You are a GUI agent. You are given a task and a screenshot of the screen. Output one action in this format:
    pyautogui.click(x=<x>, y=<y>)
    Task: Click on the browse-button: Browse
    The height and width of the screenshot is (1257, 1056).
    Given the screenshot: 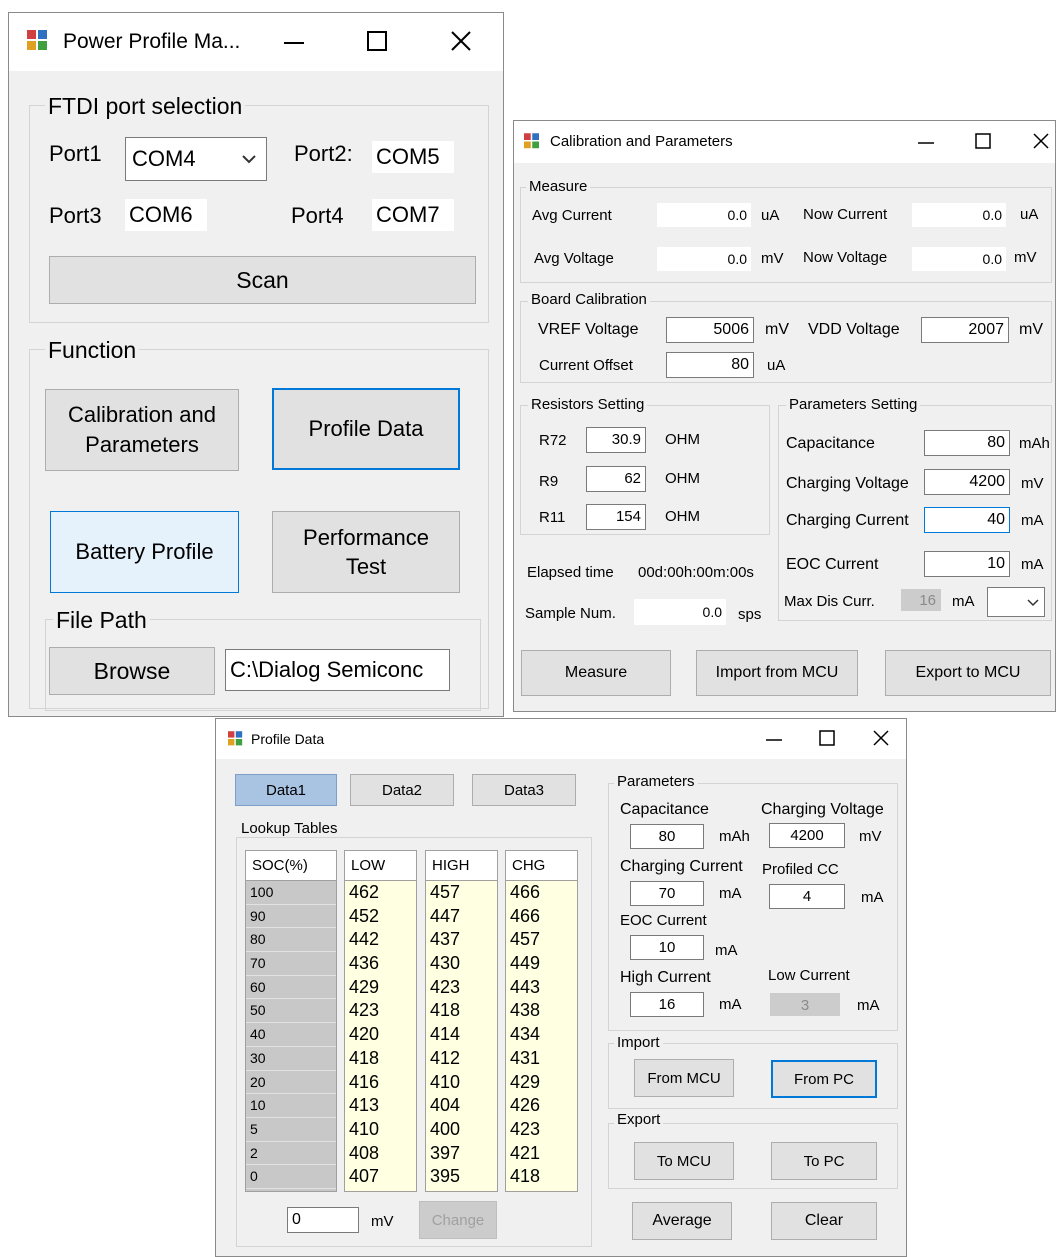 What is the action you would take?
    pyautogui.click(x=132, y=671)
    